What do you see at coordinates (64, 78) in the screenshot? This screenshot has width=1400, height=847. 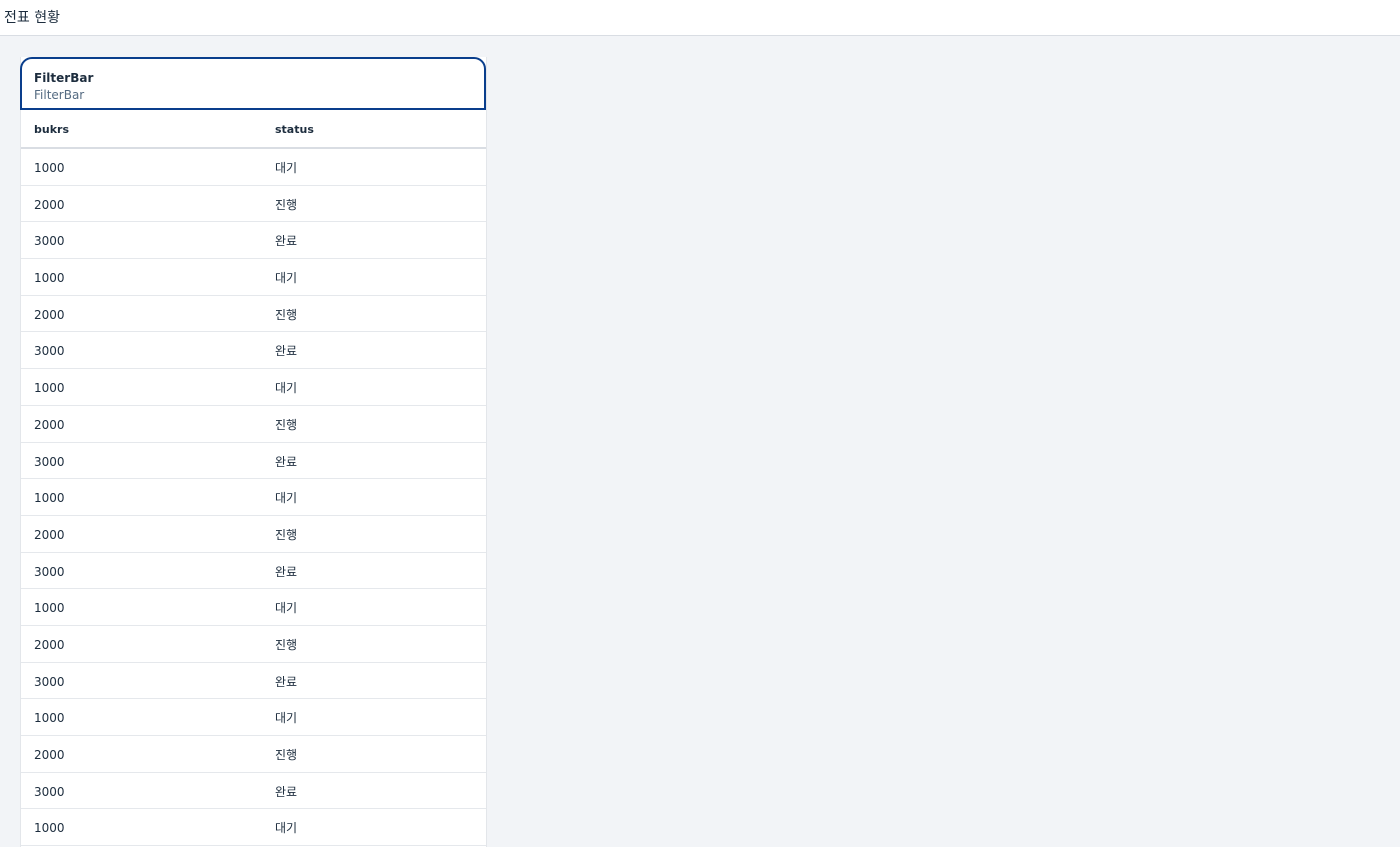 I see `filter-bar-title: FilterBar` at bounding box center [64, 78].